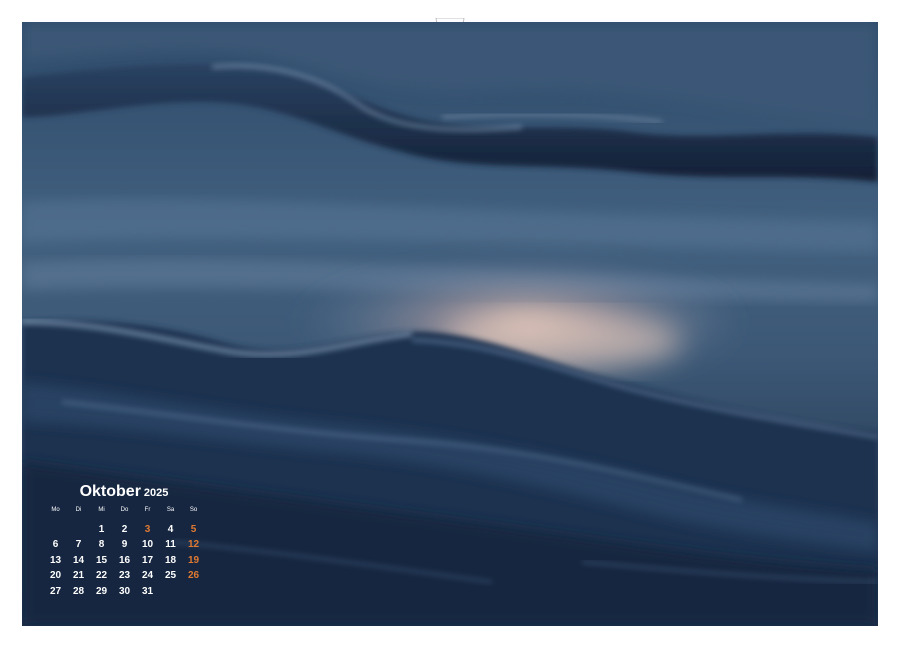  I want to click on calendar-day: 29, so click(101, 591).